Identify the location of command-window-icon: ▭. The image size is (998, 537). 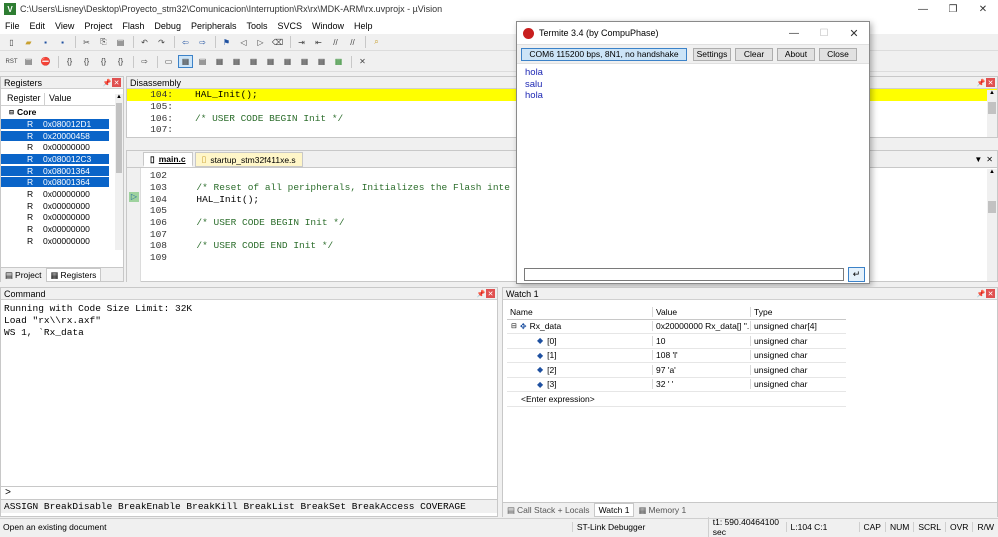
(168, 61).